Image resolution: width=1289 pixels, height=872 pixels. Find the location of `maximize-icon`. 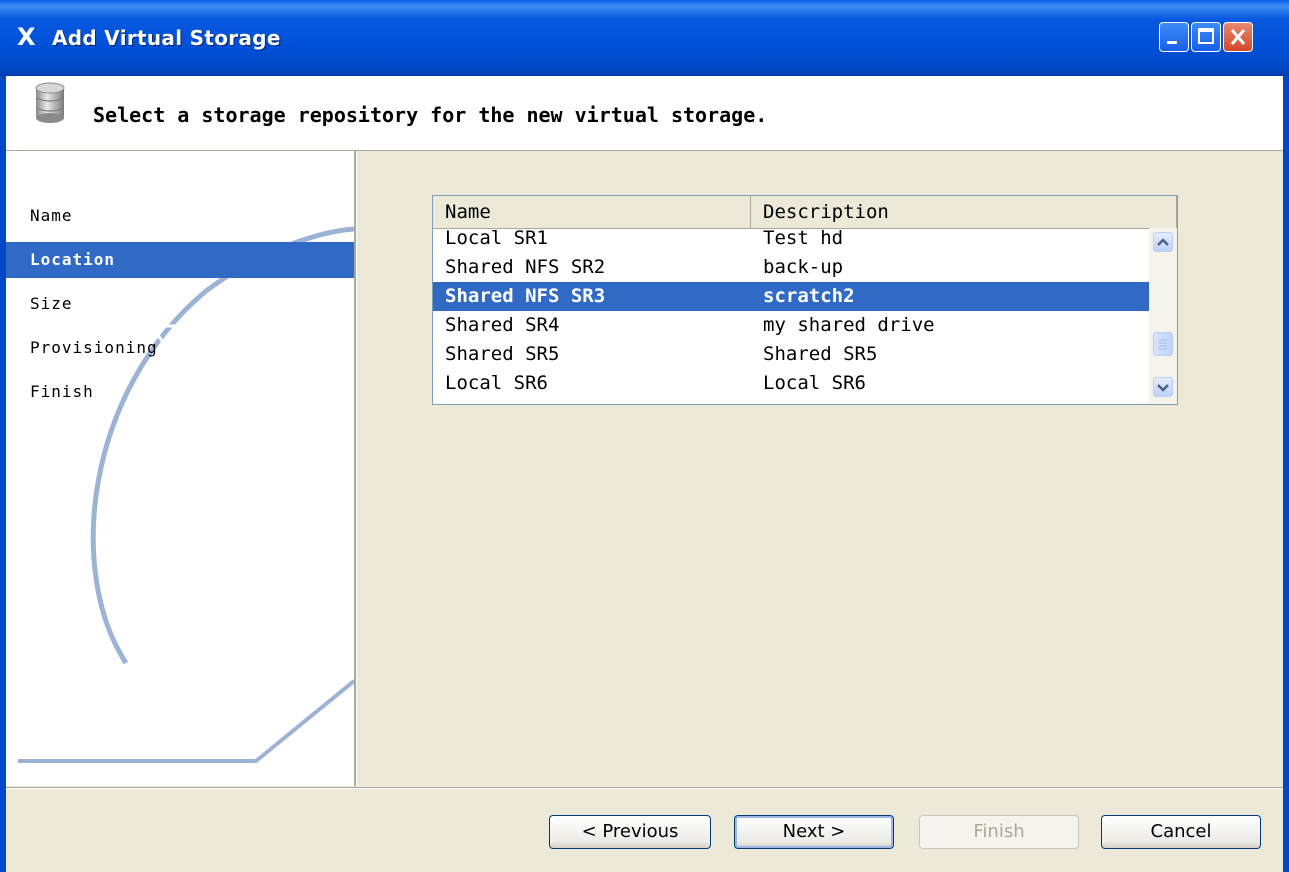

maximize-icon is located at coordinates (1206, 36).